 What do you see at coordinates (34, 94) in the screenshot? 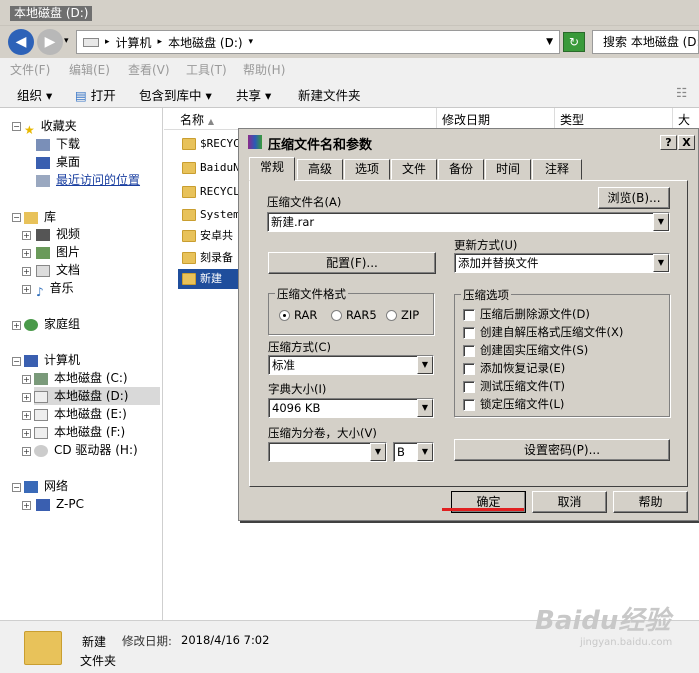
I see `organize-button: 组织 ▾` at bounding box center [34, 94].